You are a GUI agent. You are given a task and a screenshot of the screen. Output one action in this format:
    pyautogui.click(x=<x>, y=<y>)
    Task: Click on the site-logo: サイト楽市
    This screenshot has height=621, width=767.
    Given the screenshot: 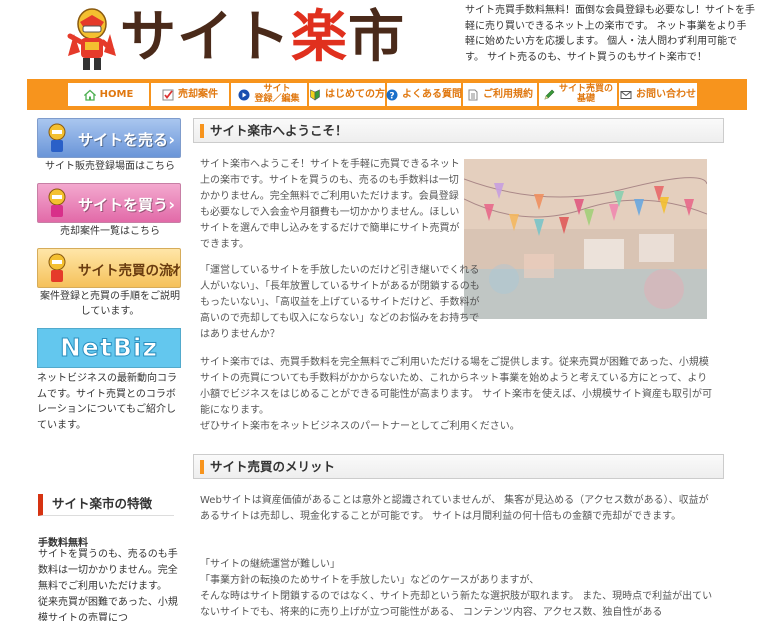 What is the action you would take?
    pyautogui.click(x=246, y=38)
    